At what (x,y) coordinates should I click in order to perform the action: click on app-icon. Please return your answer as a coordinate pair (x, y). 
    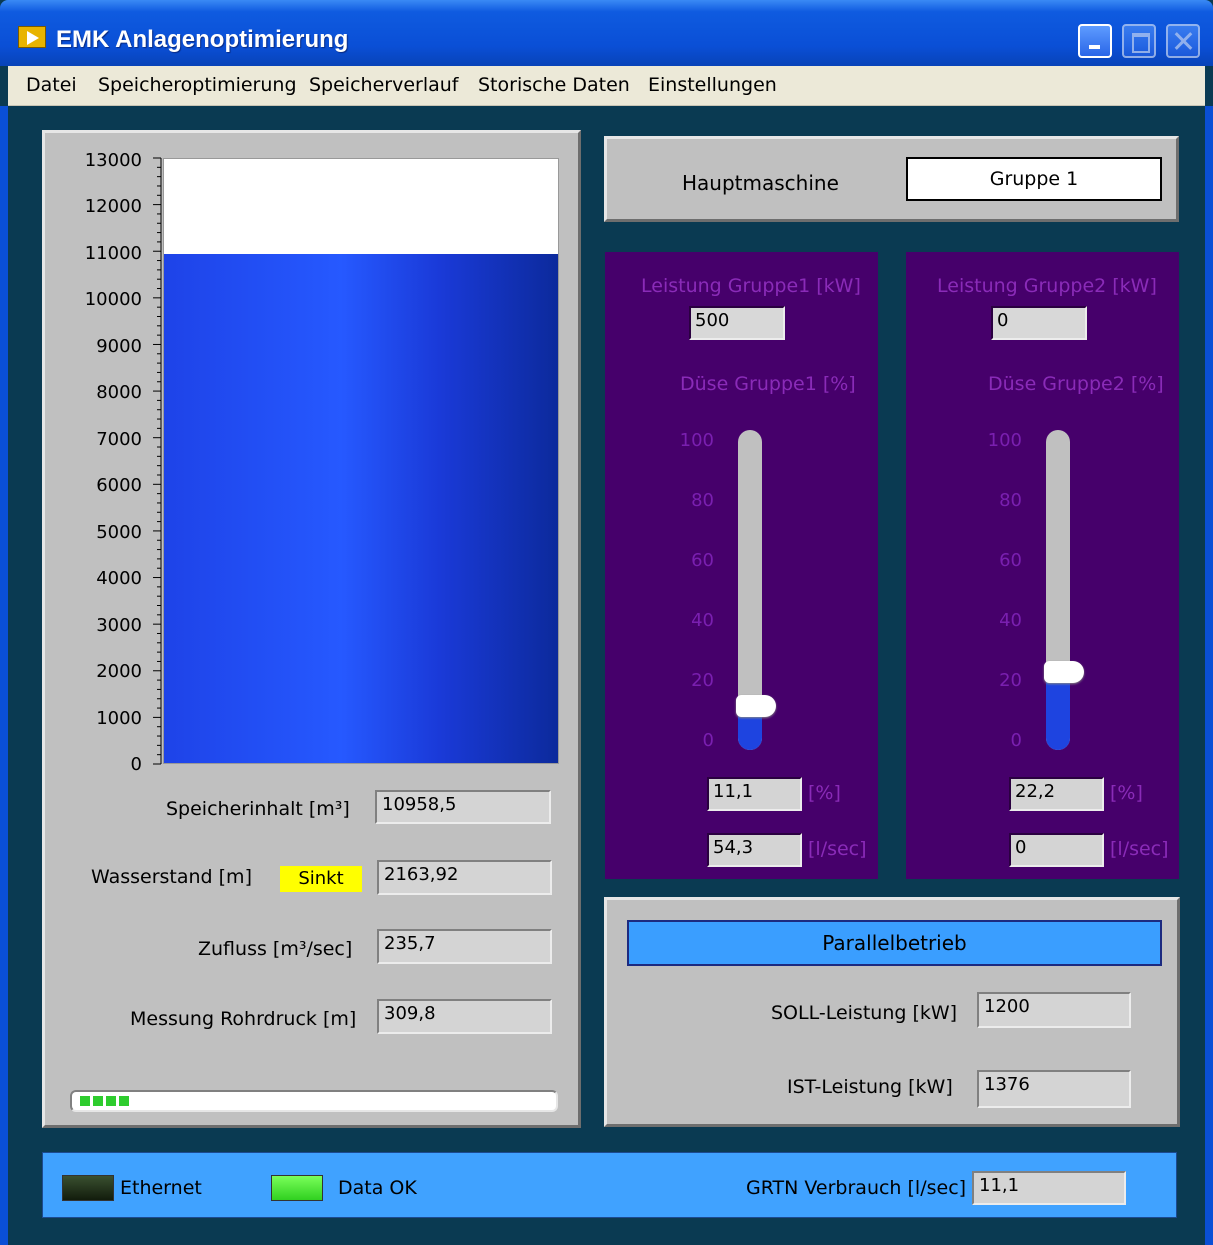
    Looking at the image, I should click on (32, 37).